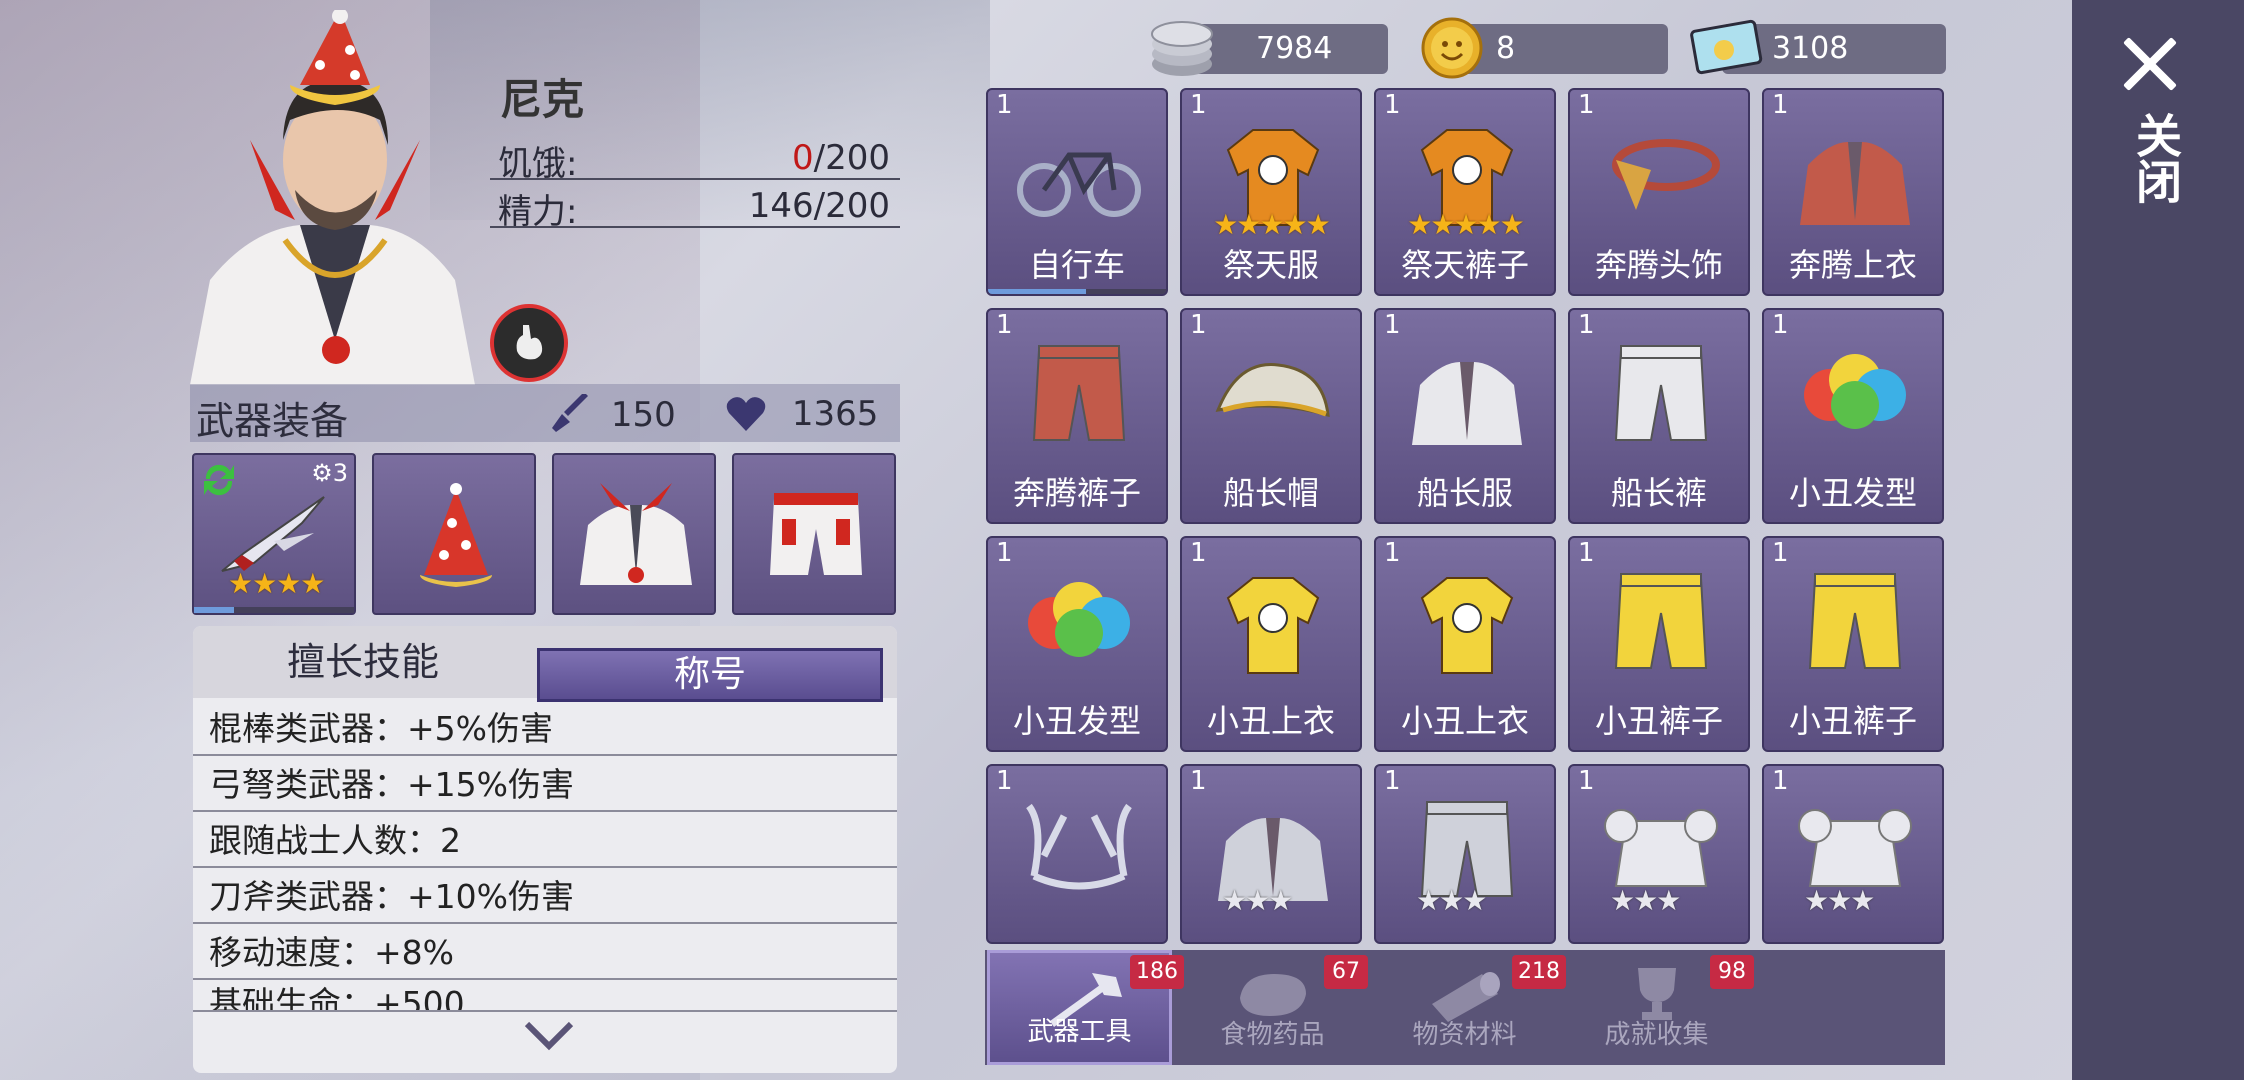 The image size is (2244, 1080). I want to click on close-icon, so click(2150, 64).